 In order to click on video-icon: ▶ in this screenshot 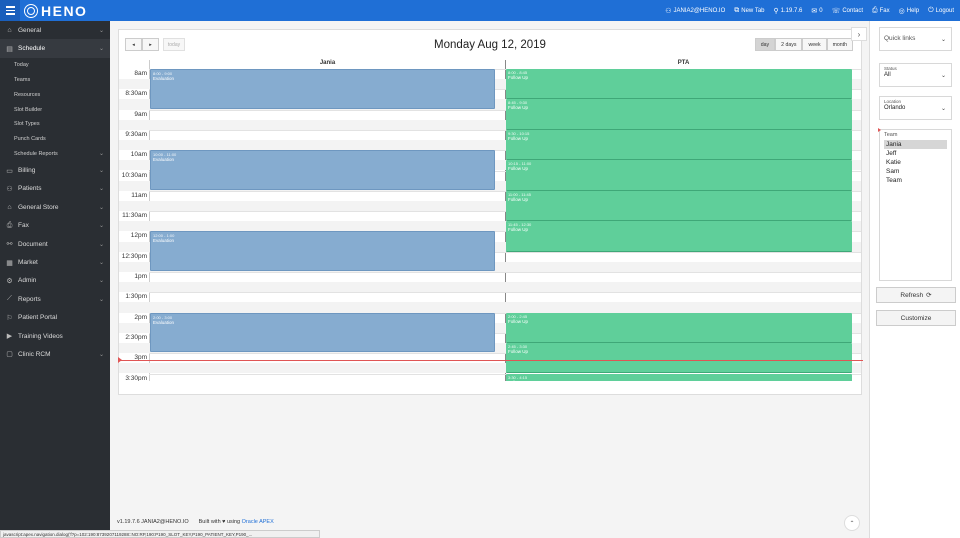, I will do `click(9, 337)`.